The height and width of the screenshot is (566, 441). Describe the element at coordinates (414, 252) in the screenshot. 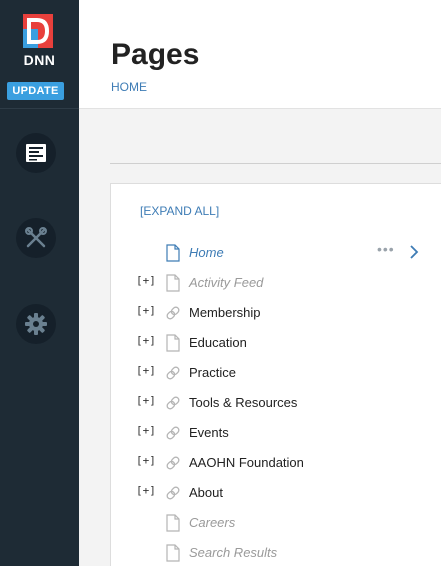

I see `chevron-right-icon` at that location.